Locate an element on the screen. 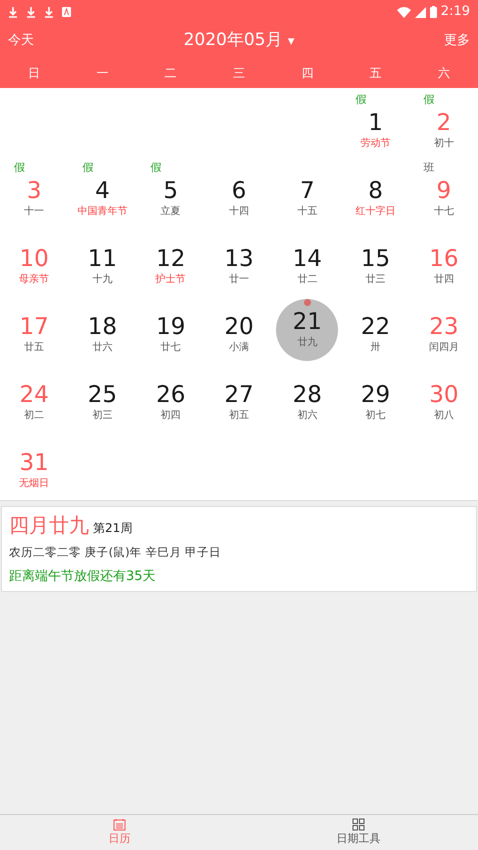 Image resolution: width=478 pixels, height=850 pixels. day-cell: 班 9 十七 is located at coordinates (444, 194).